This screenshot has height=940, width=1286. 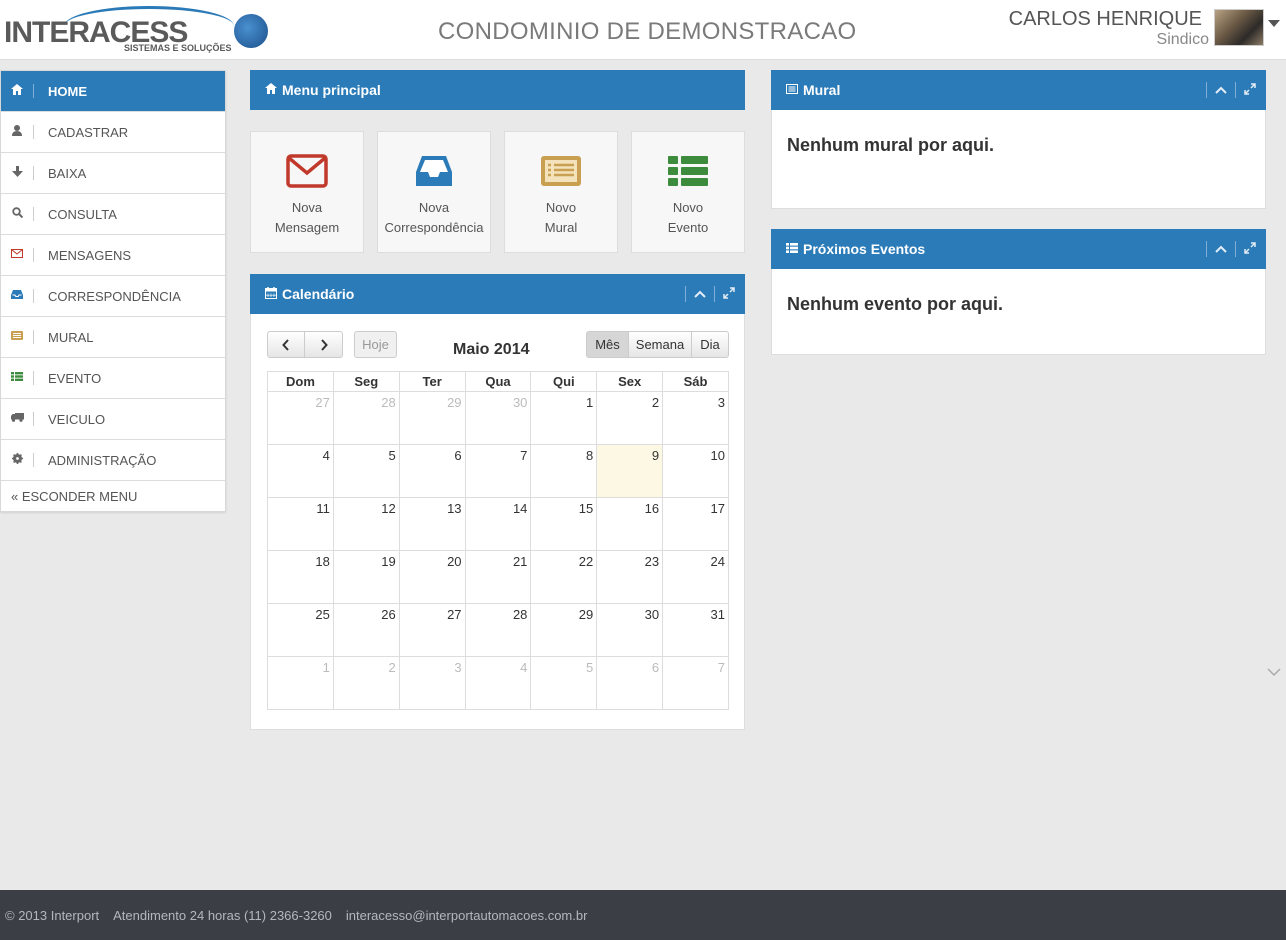 What do you see at coordinates (17, 214) in the screenshot?
I see `search-icon` at bounding box center [17, 214].